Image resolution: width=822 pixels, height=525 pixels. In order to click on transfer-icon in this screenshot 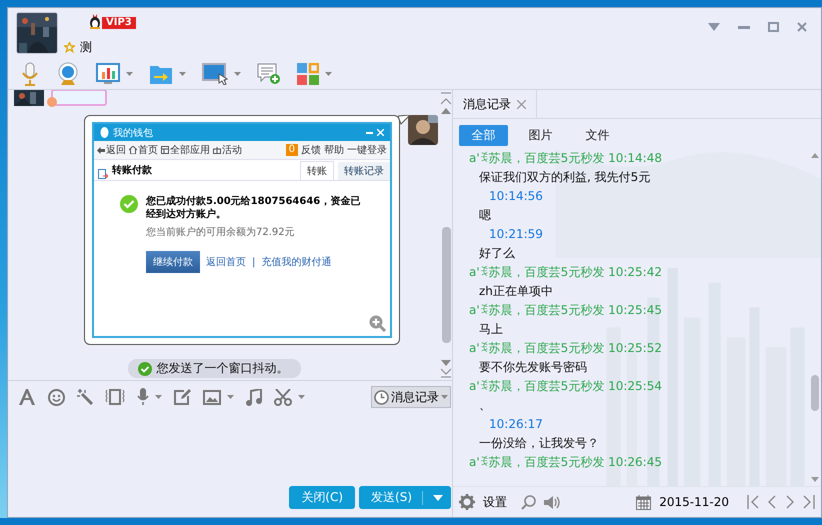, I will do `click(103, 174)`.